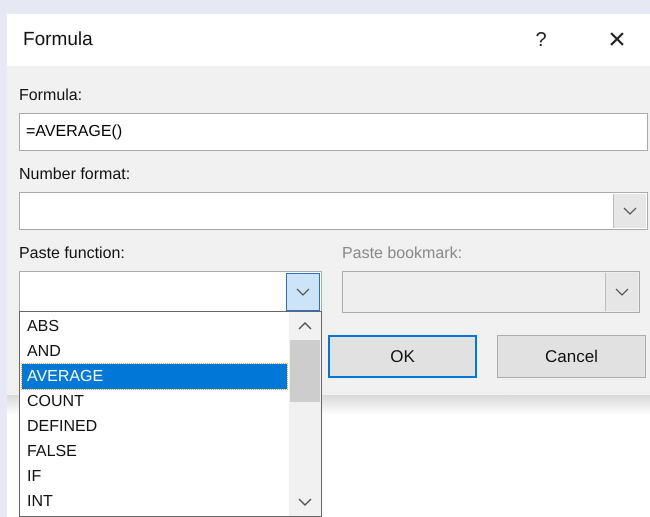 The height and width of the screenshot is (517, 650). Describe the element at coordinates (58, 40) in the screenshot. I see `window-title: Formula` at that location.